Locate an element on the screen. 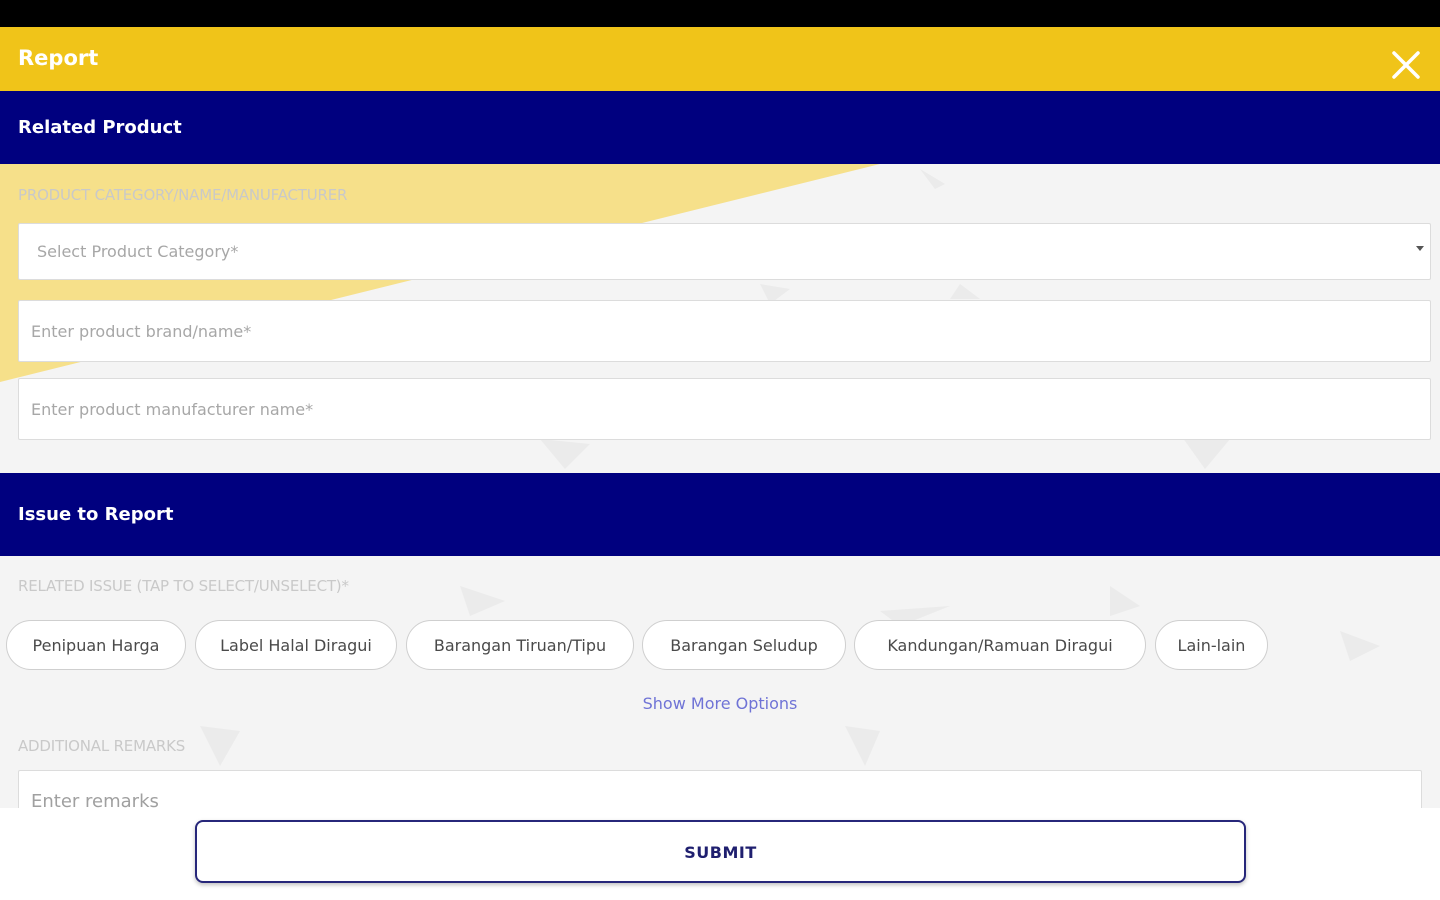 This screenshot has width=1440, height=900. product-section-label: PRODUCT CATEGORY/NAME/MANUFACTURER is located at coordinates (183, 195).